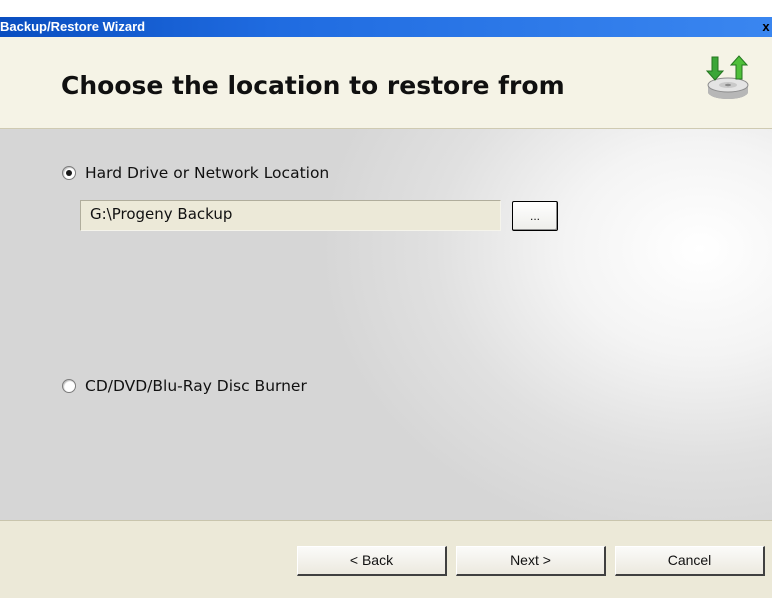  What do you see at coordinates (386, 27) in the screenshot?
I see `title-bar: Backup/Restore Wizard x` at bounding box center [386, 27].